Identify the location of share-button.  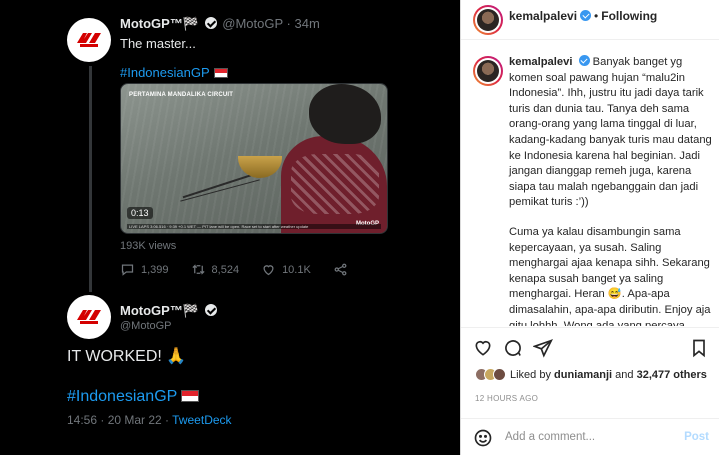
(343, 269).